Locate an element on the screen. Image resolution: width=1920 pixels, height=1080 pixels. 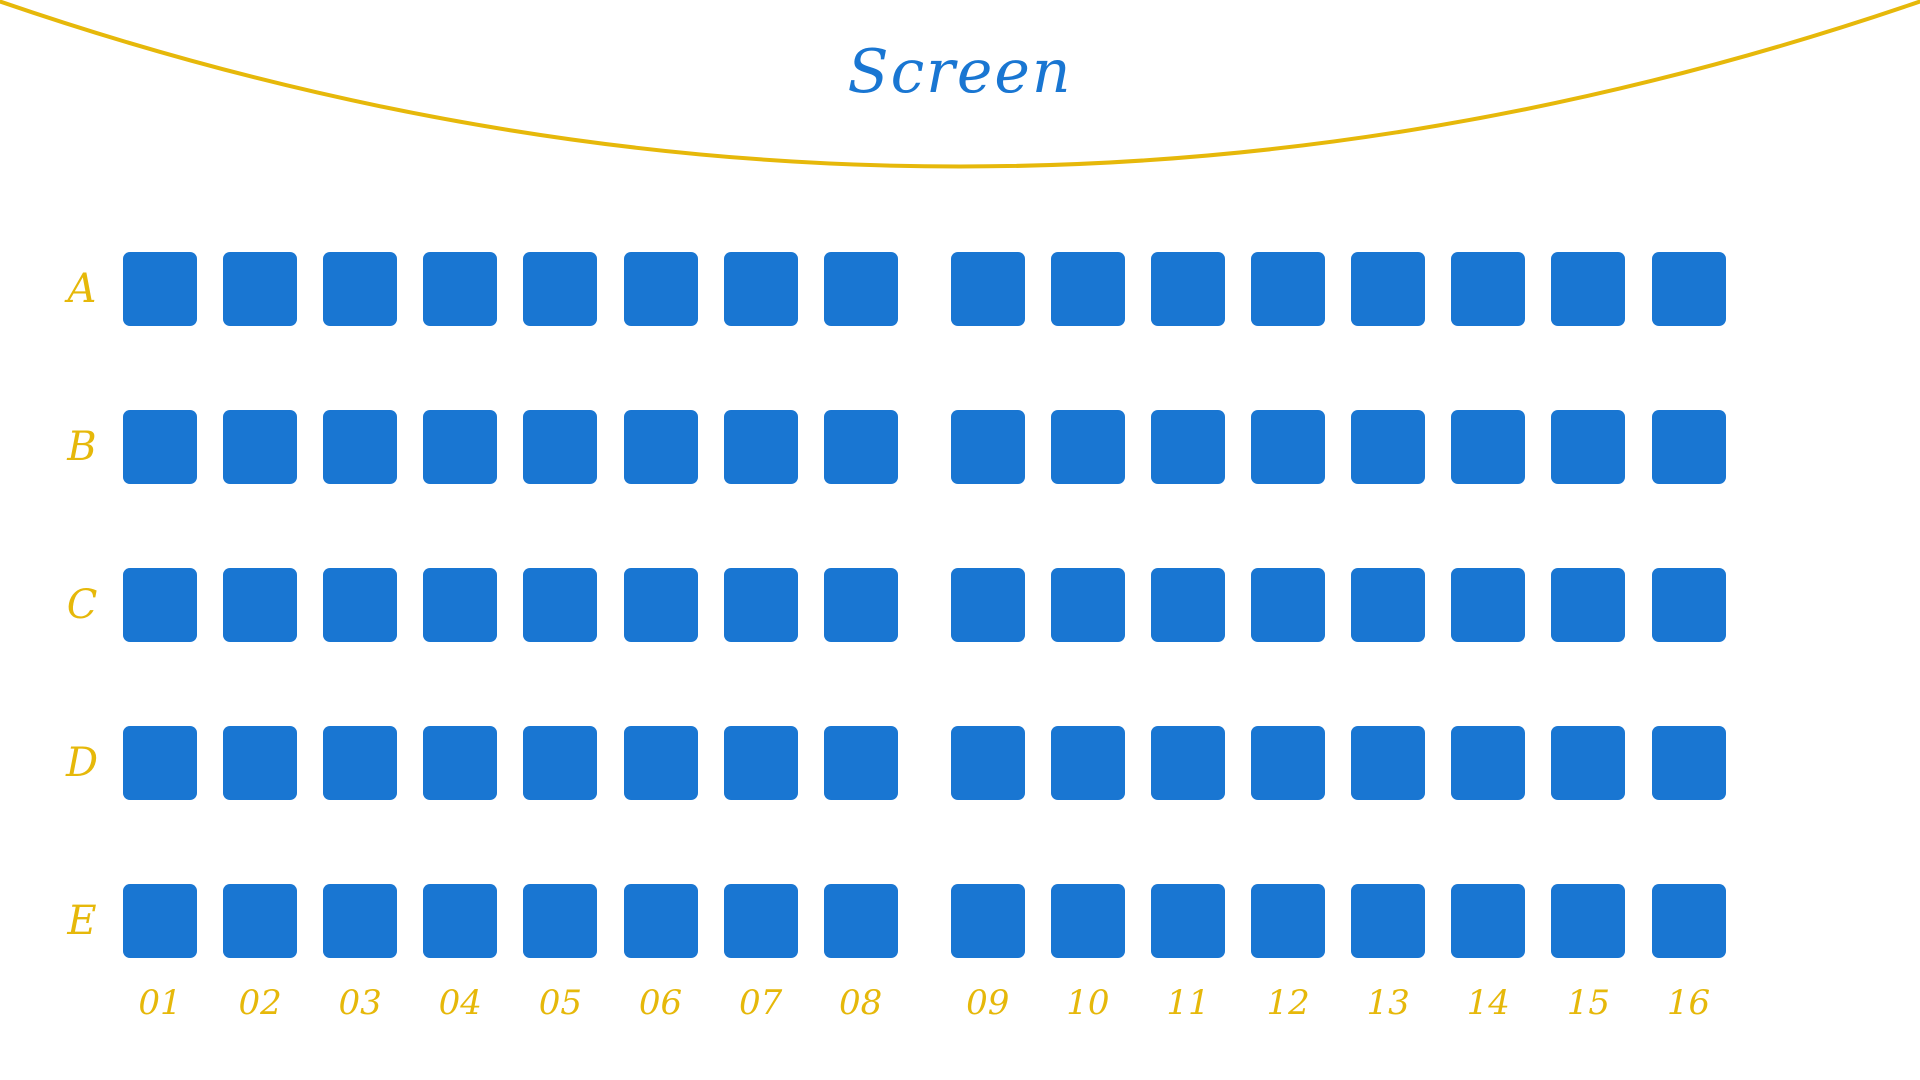
seat-c04 is located at coordinates (460, 605).